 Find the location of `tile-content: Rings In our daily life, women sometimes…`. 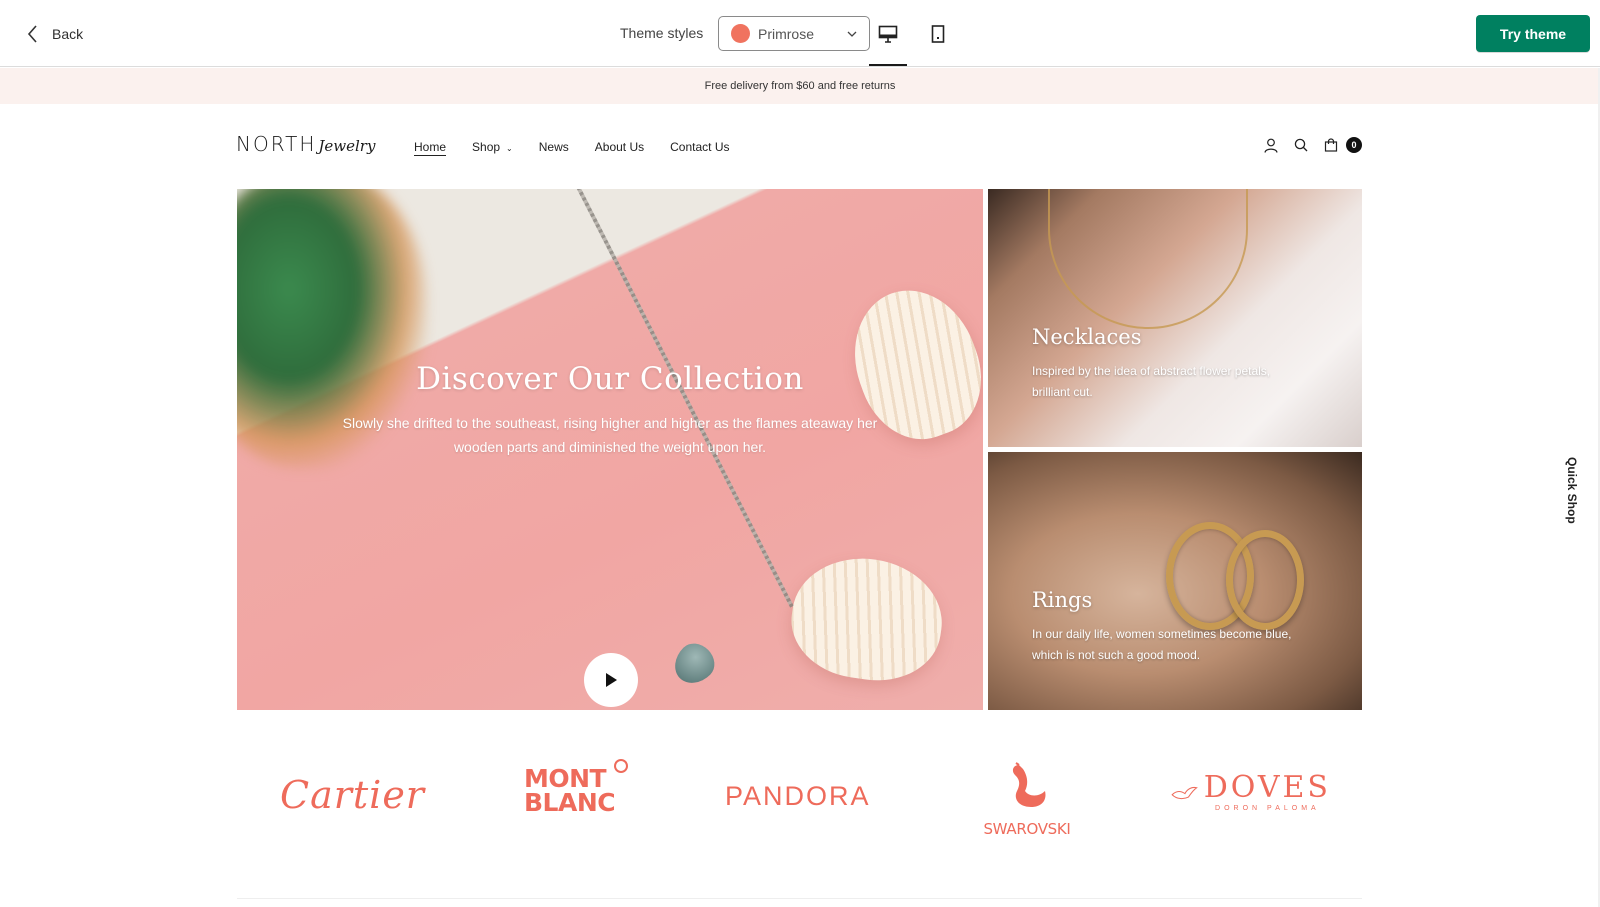

tile-content: Rings In our daily life, women sometimes… is located at coordinates (1167, 627).